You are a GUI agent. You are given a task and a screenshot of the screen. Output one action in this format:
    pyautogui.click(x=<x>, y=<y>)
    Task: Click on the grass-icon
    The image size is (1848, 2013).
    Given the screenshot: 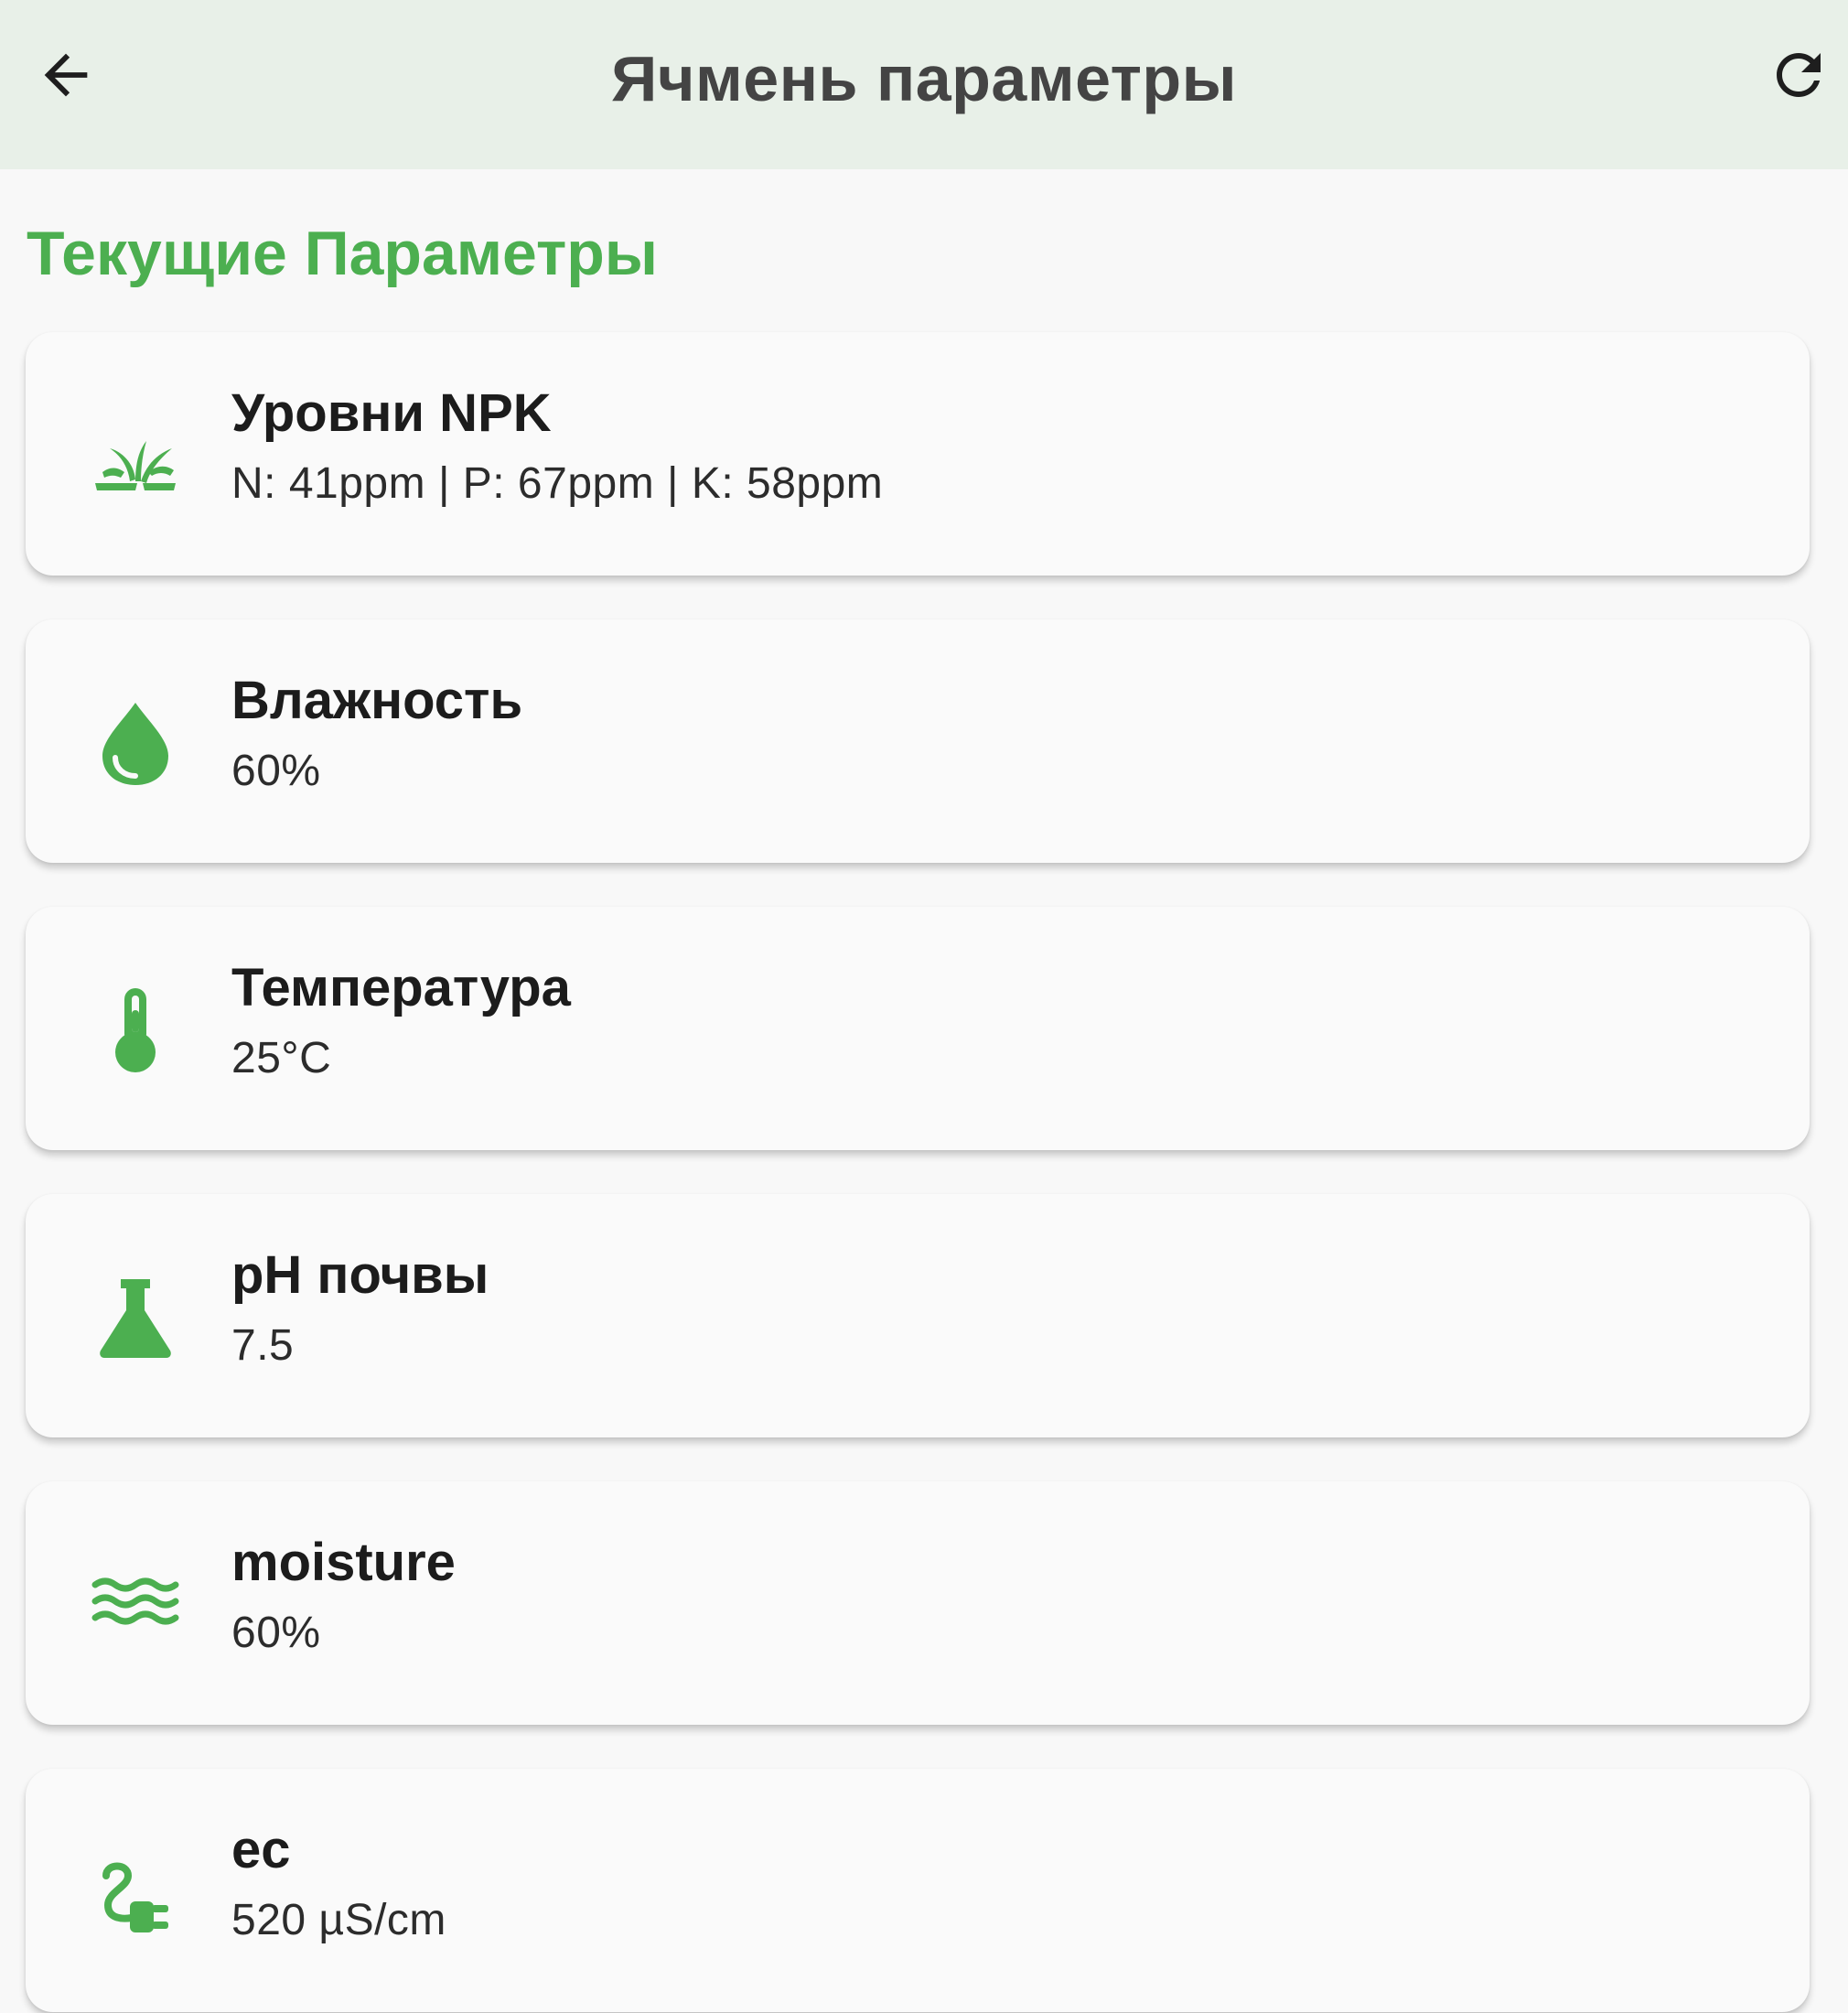 What is the action you would take?
    pyautogui.click(x=135, y=466)
    